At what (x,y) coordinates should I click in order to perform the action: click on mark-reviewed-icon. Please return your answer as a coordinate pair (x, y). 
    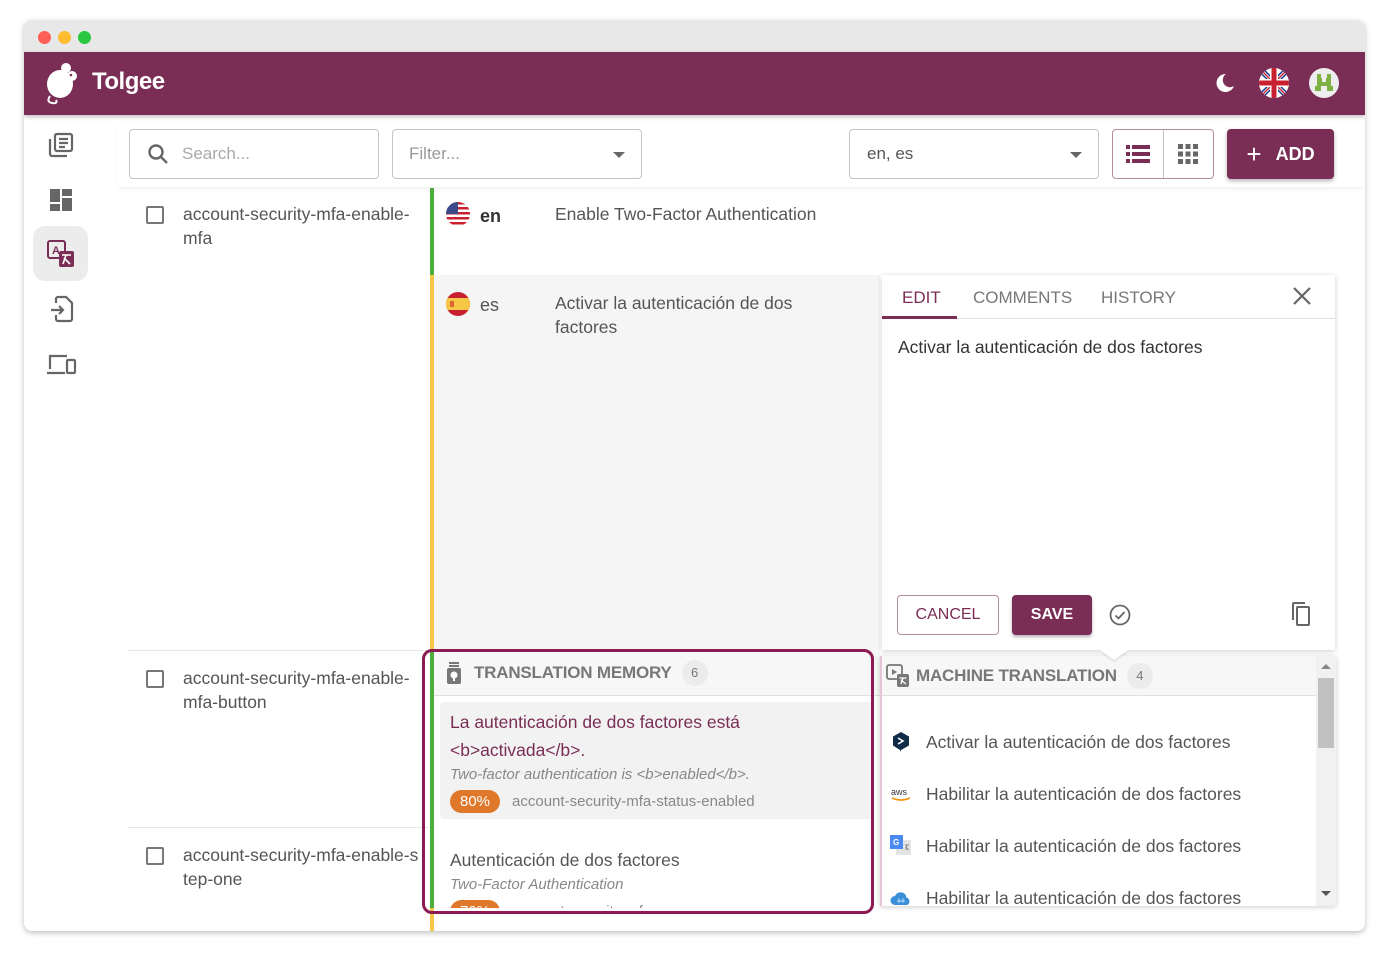
    Looking at the image, I should click on (1120, 617).